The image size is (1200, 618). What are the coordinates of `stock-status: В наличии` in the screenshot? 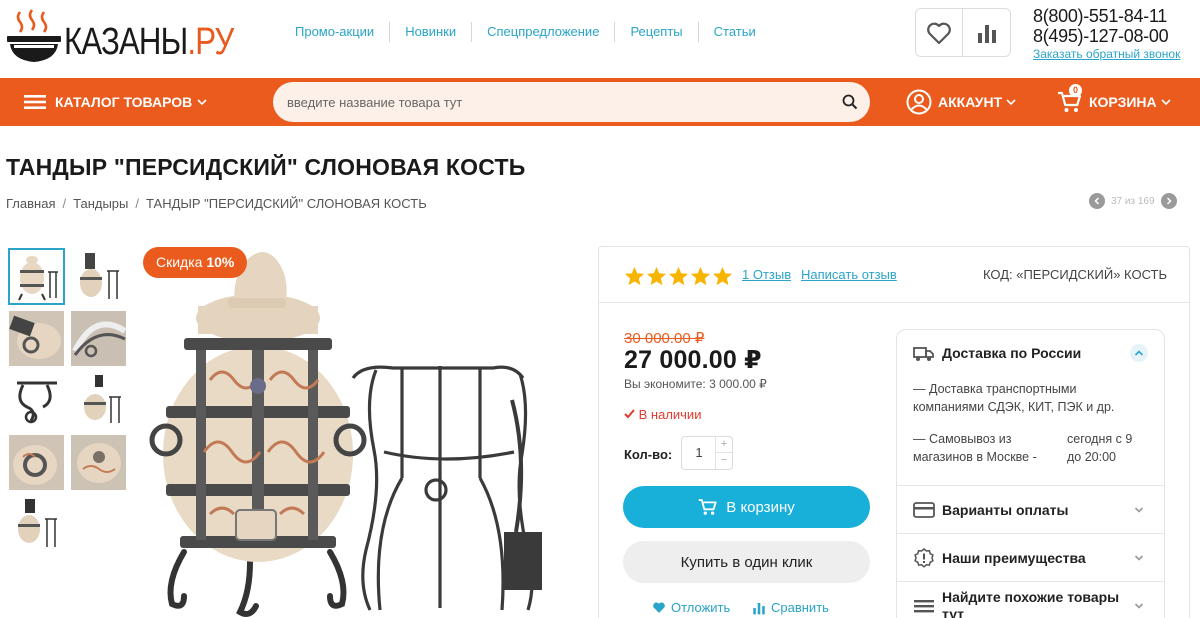 It's located at (662, 414).